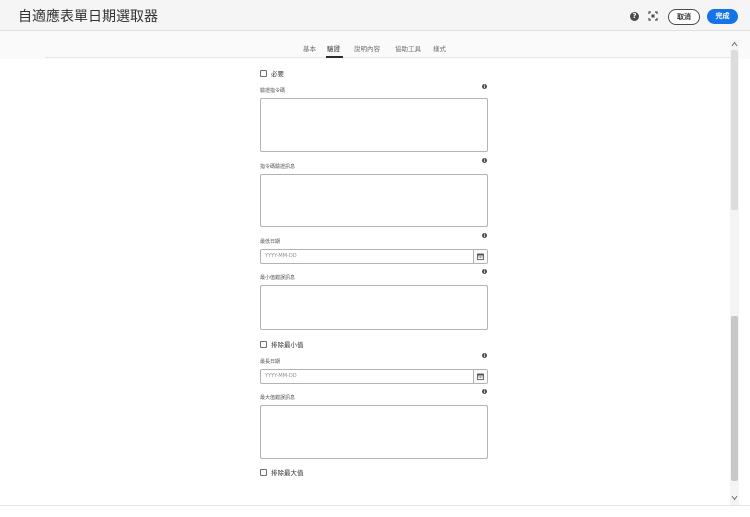 This screenshot has width=750, height=517. I want to click on min-date-message-label: 最小值錯誤訊息, so click(278, 278).